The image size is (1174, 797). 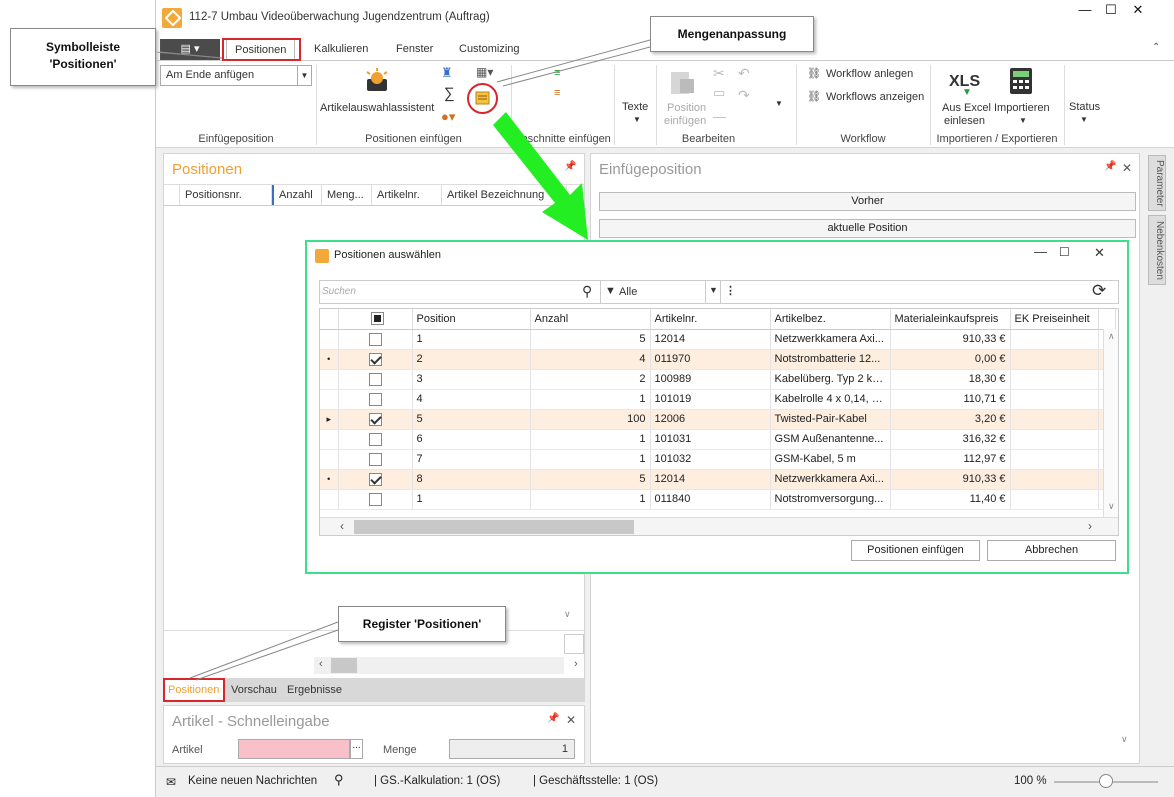 What do you see at coordinates (964, 121) in the screenshot?
I see `aus-excel-label-2: einlesen` at bounding box center [964, 121].